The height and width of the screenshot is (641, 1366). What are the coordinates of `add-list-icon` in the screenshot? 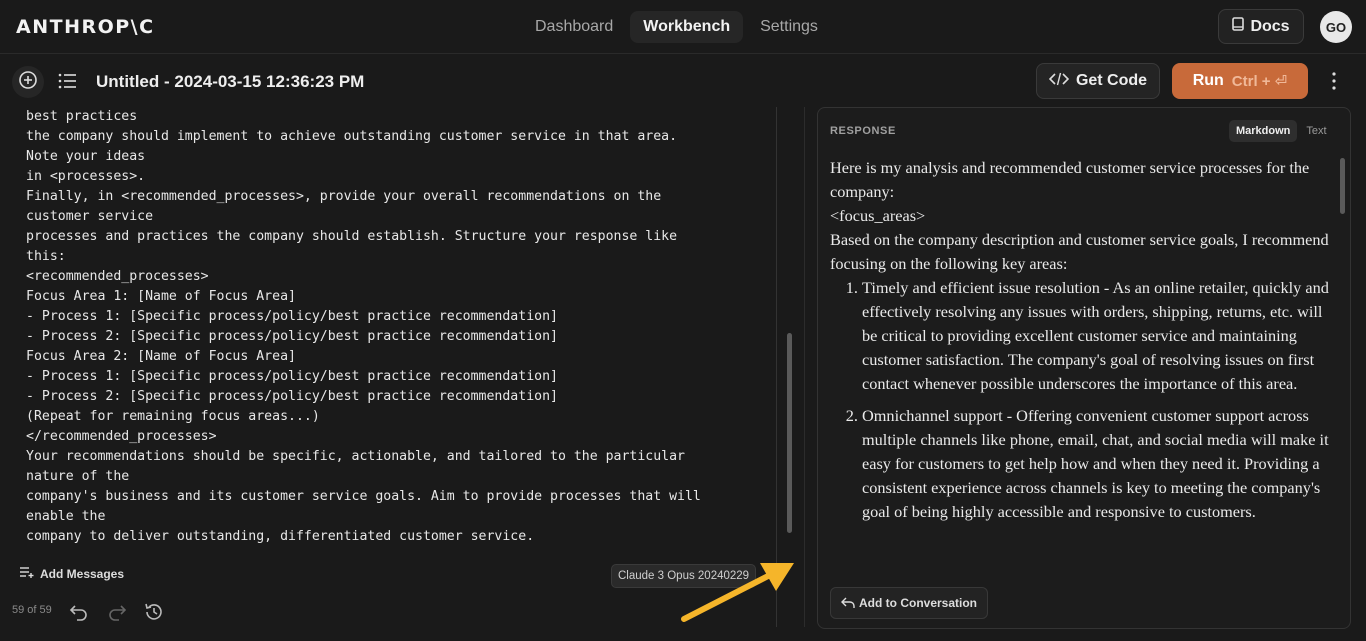 It's located at (27, 573).